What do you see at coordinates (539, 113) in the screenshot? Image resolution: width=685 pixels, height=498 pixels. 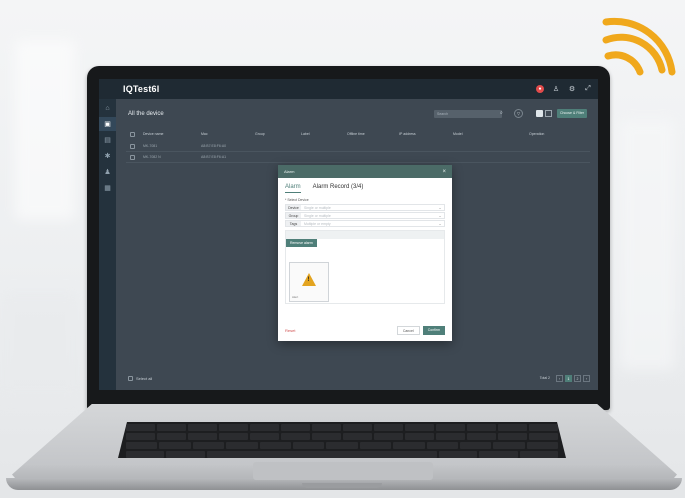 I see `grid-view-icon` at bounding box center [539, 113].